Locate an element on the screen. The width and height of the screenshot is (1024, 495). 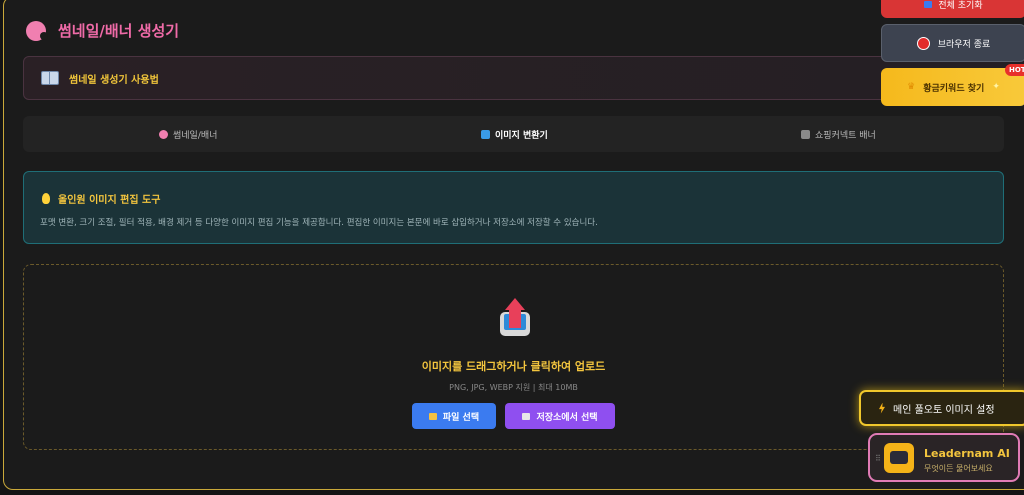
tab-image-converter: 이미지 변환기 is located at coordinates (514, 134).